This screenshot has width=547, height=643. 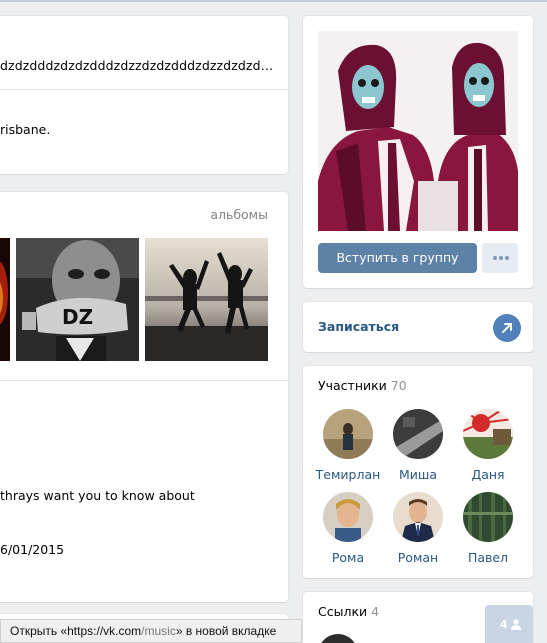 What do you see at coordinates (375, 611) in the screenshot?
I see `links-count: 4` at bounding box center [375, 611].